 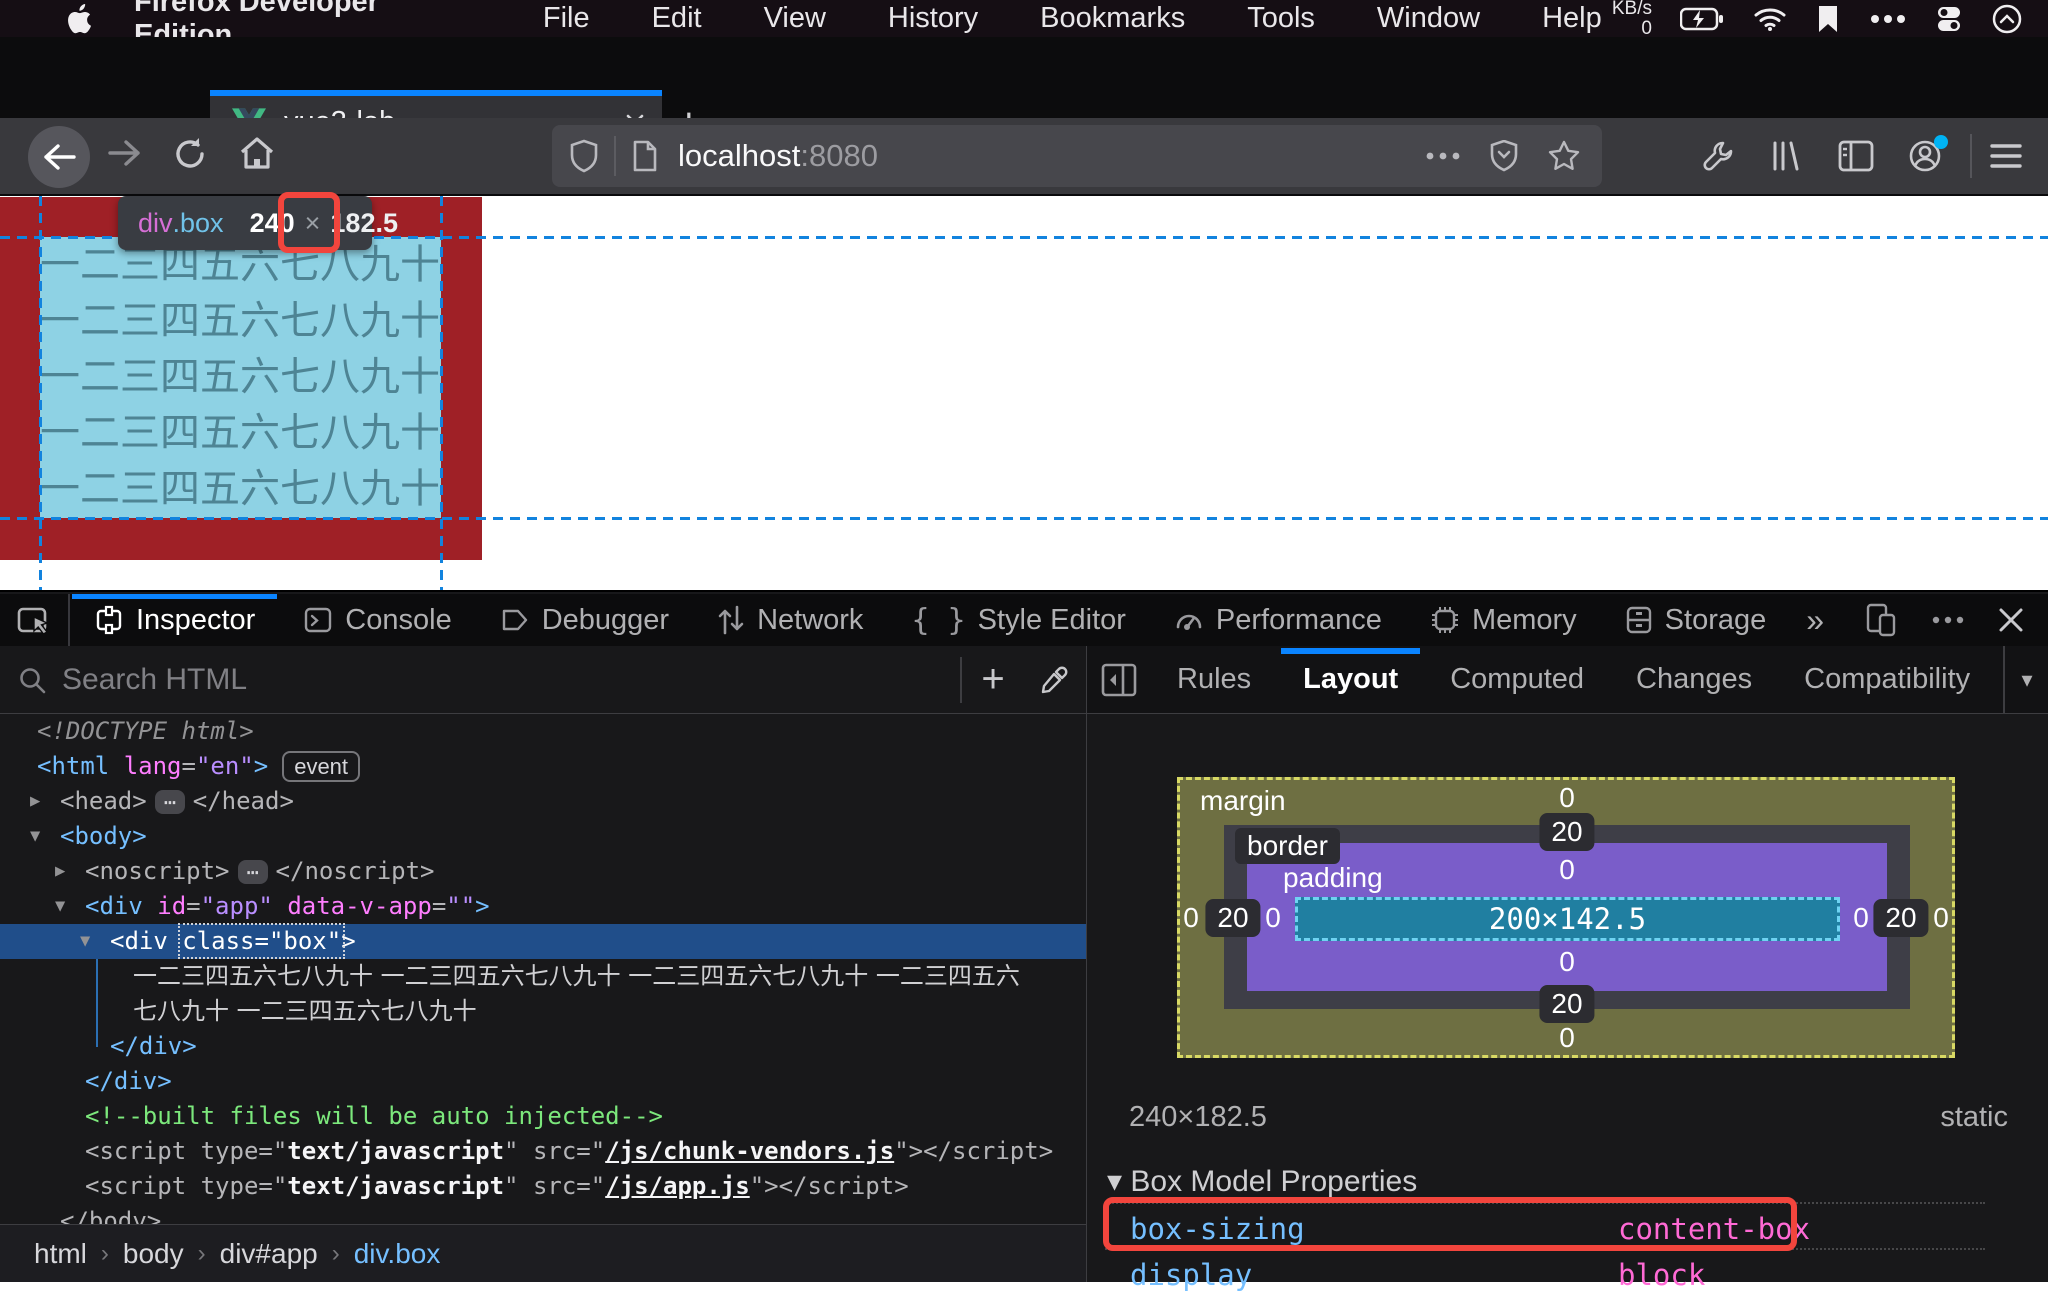 I want to click on battery-icon, so click(x=1702, y=19).